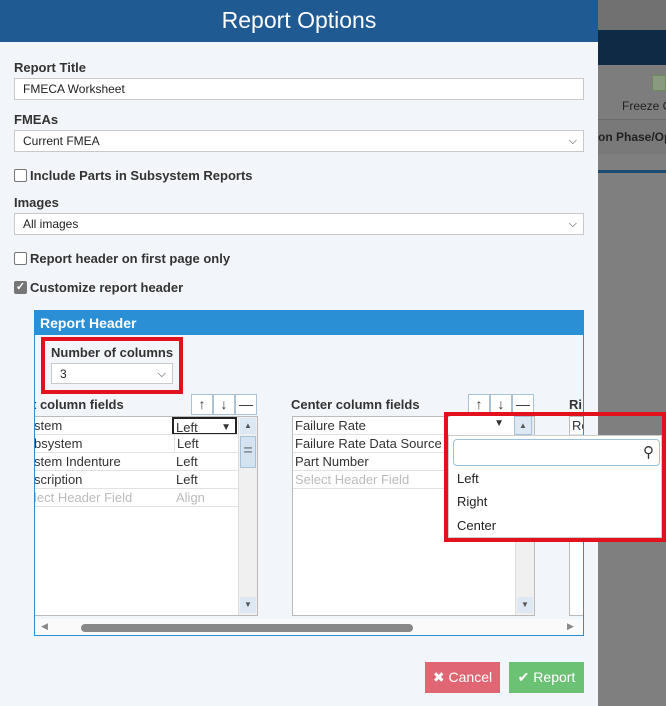  Describe the element at coordinates (77, 461) in the screenshot. I see `field-cell: stem Indenture` at that location.